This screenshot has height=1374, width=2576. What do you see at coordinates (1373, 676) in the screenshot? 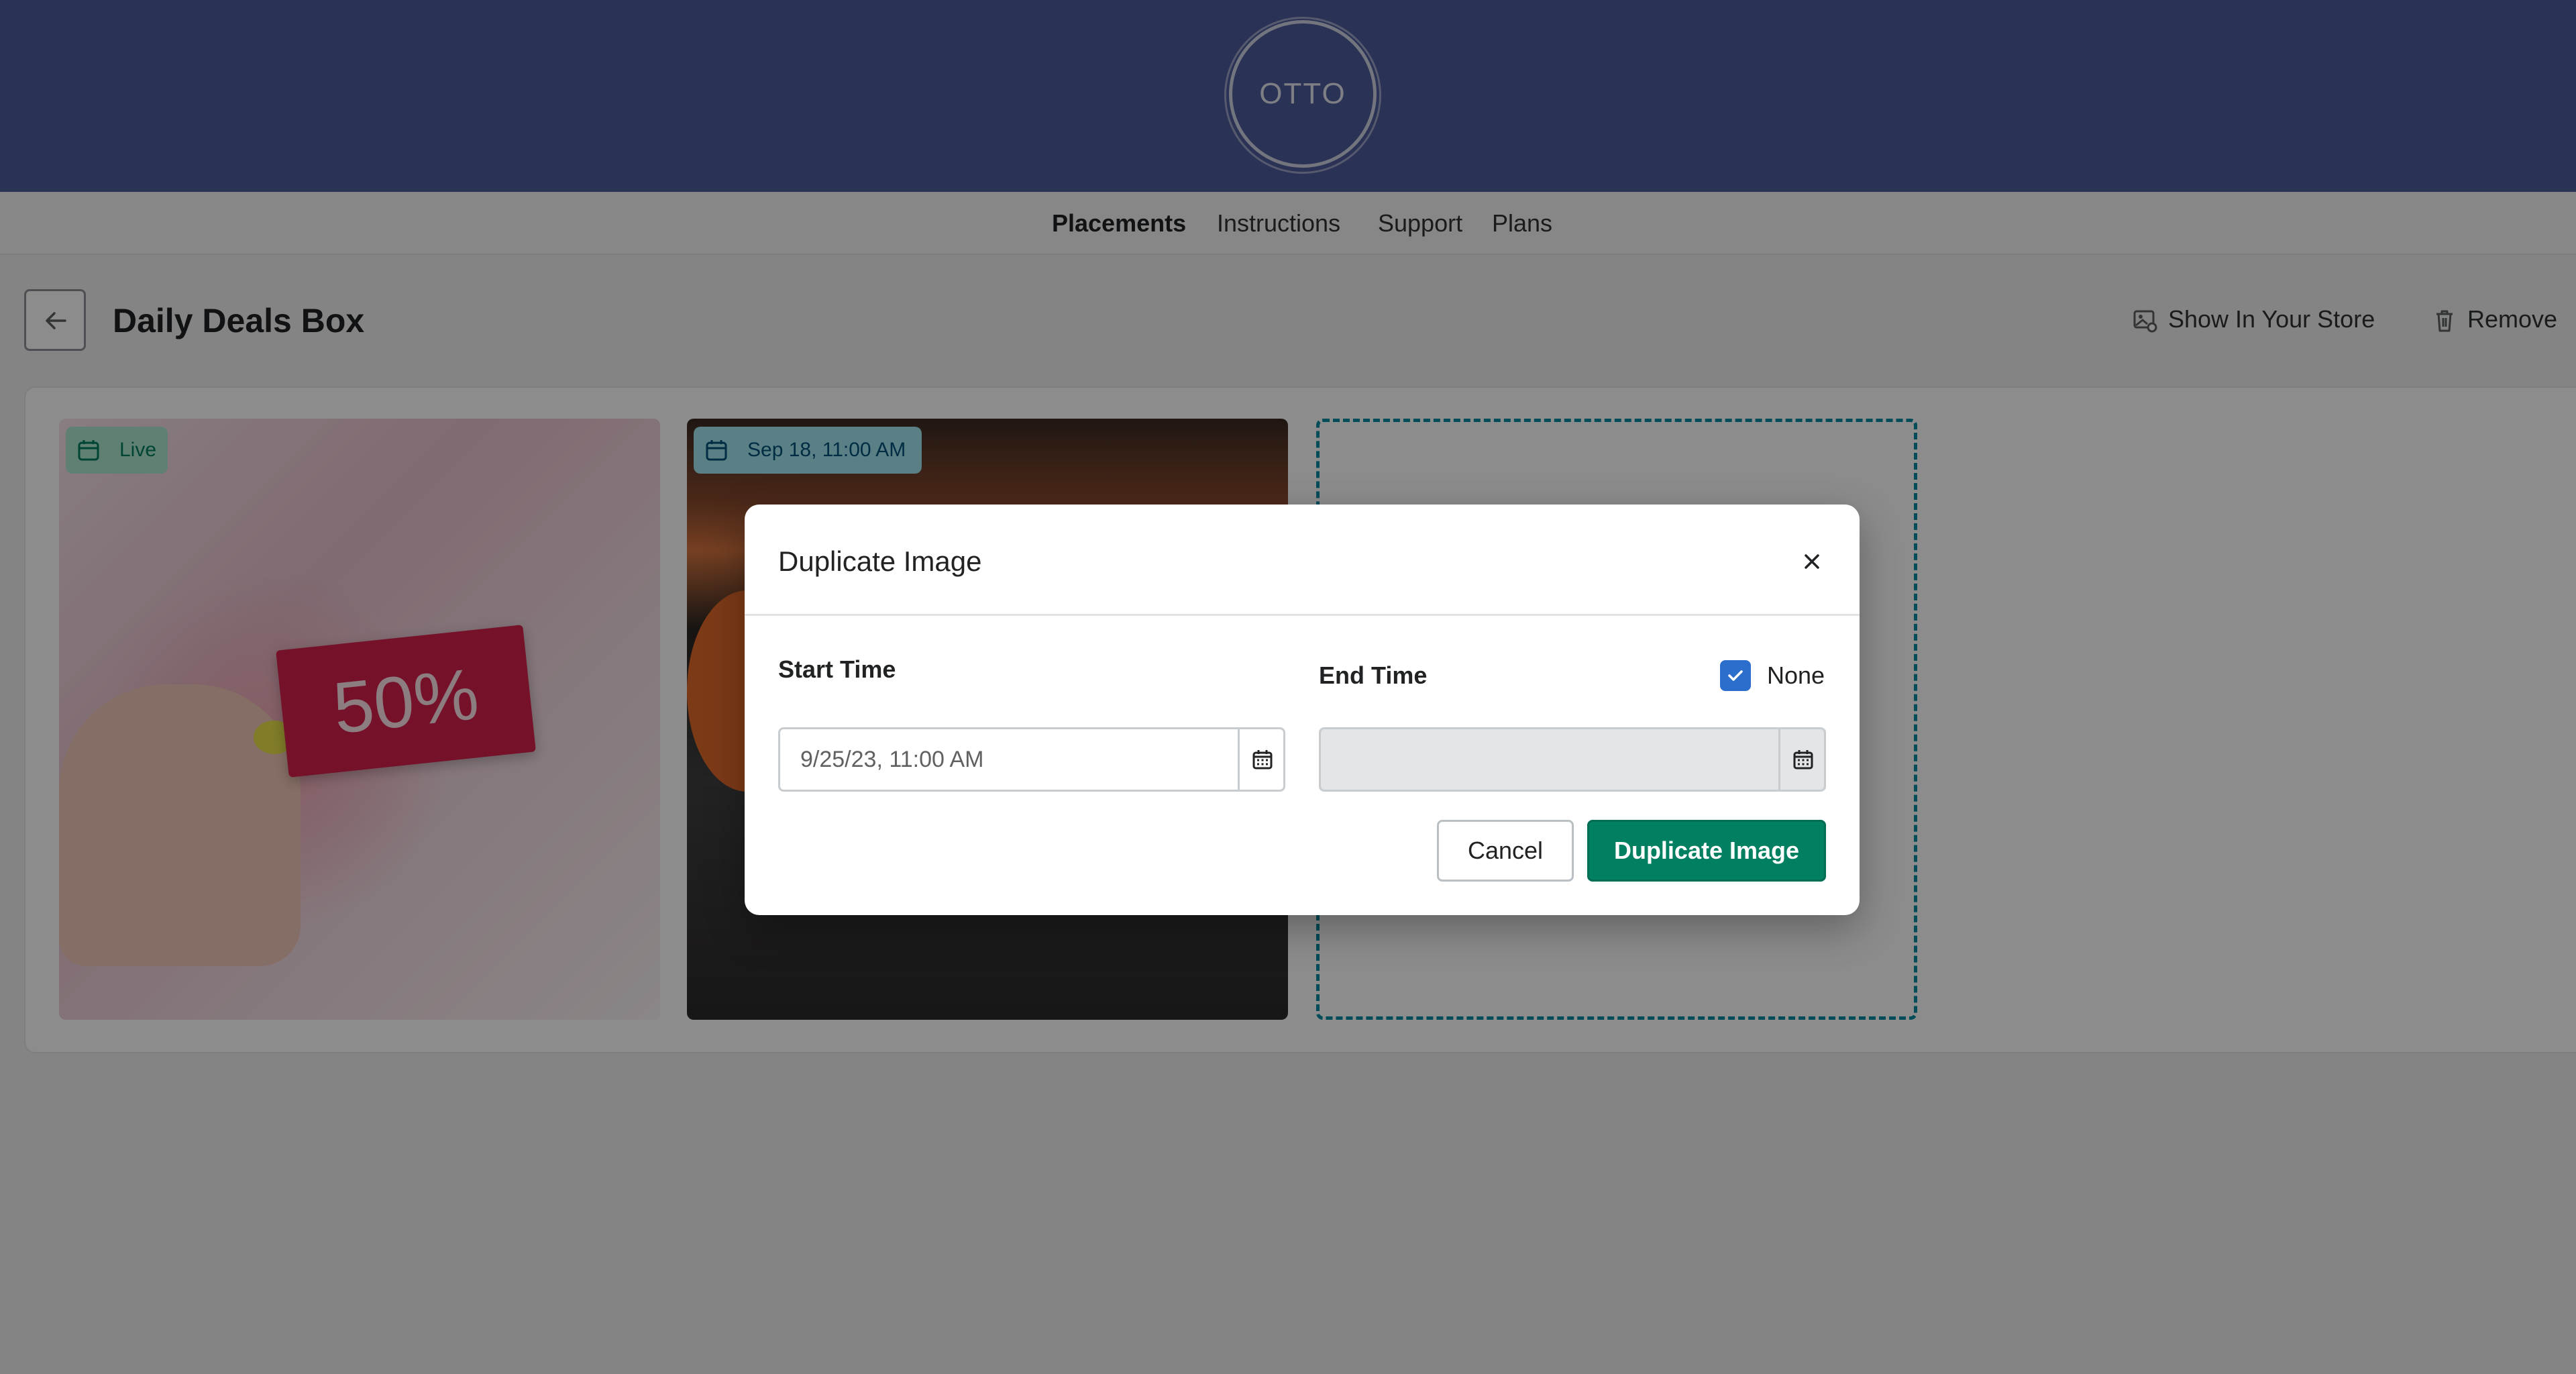
I see `end-time-label: End Time` at bounding box center [1373, 676].